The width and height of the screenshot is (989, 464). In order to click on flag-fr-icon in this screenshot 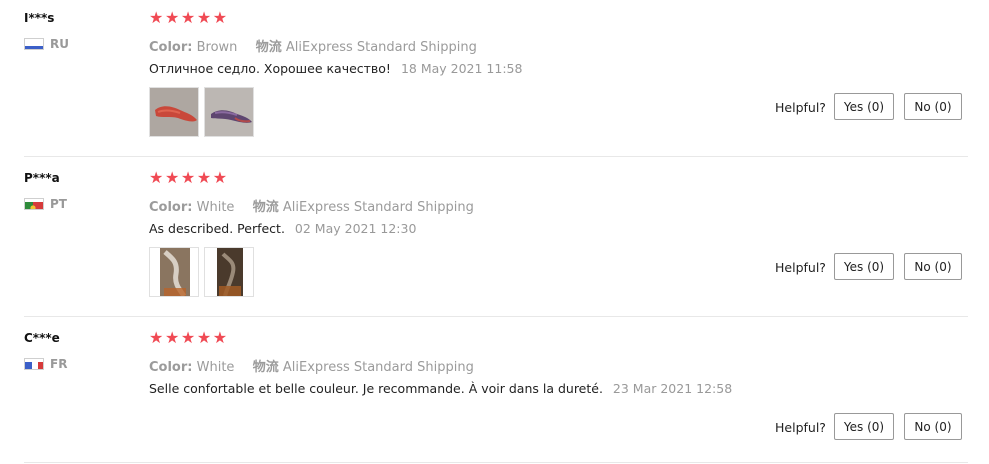, I will do `click(34, 364)`.